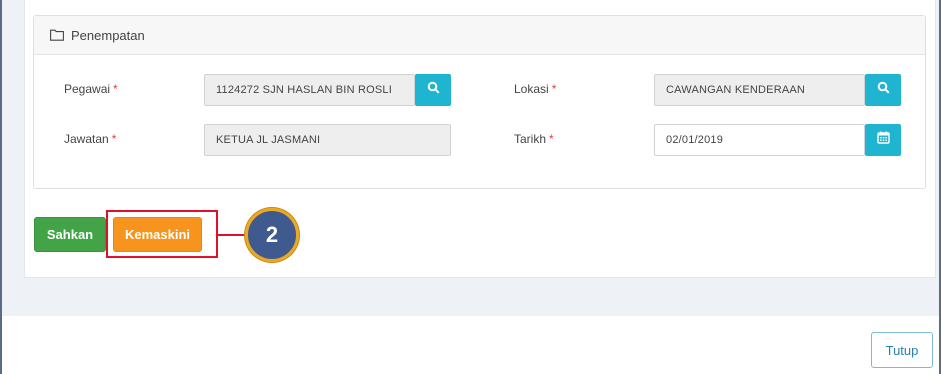 The image size is (941, 374). I want to click on jawatan-label: Jawatan *, so click(90, 139).